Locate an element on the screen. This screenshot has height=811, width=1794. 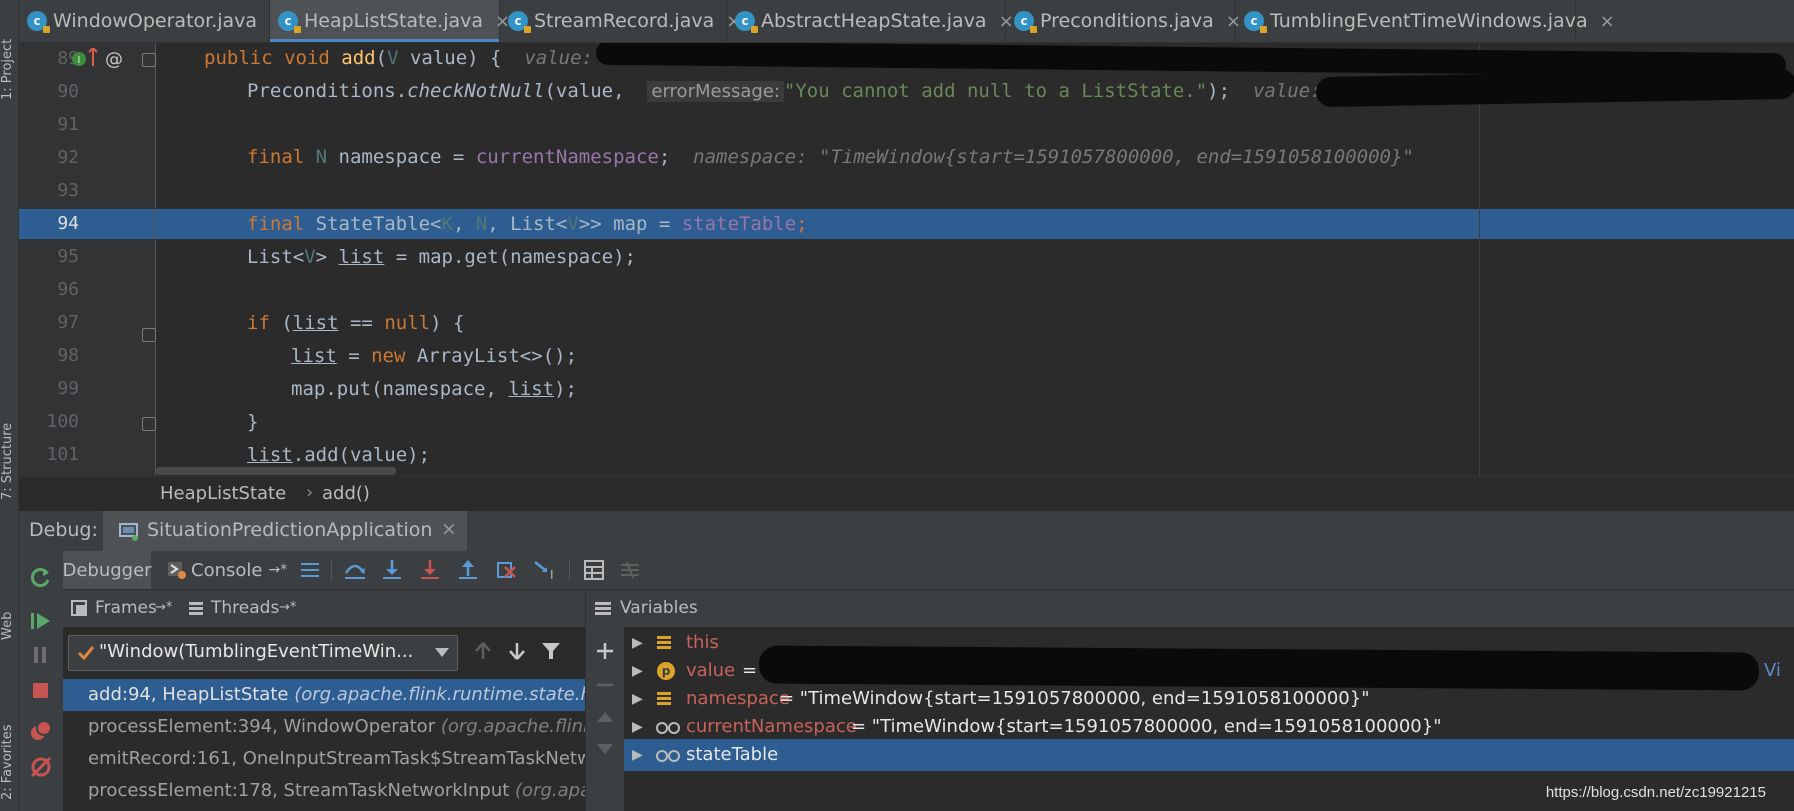
override-marker-icon: I @ is located at coordinates (99, 60).